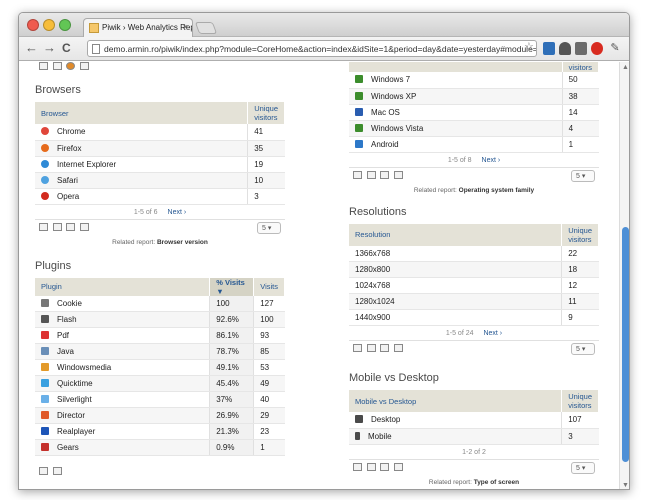 The height and width of the screenshot is (500, 647). I want to click on percent-visits-column-header: % Visits ▼, so click(232, 286).